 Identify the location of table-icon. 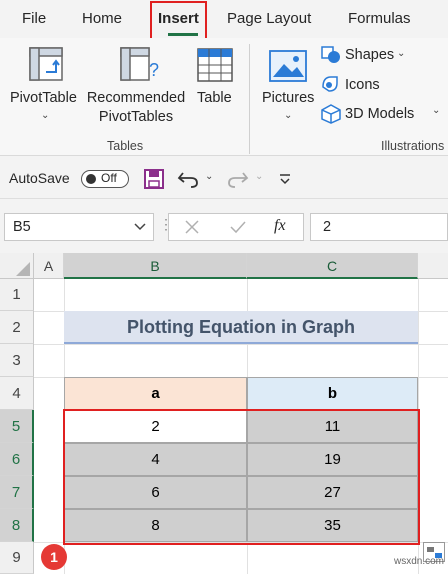
(215, 65).